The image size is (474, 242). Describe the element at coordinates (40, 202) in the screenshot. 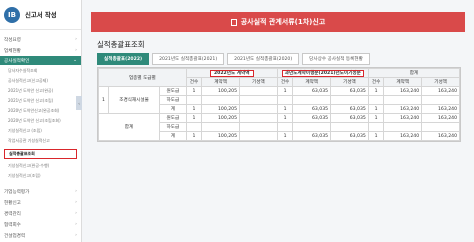

I see `menu-item-status-report: 현황신고 ›` at that location.